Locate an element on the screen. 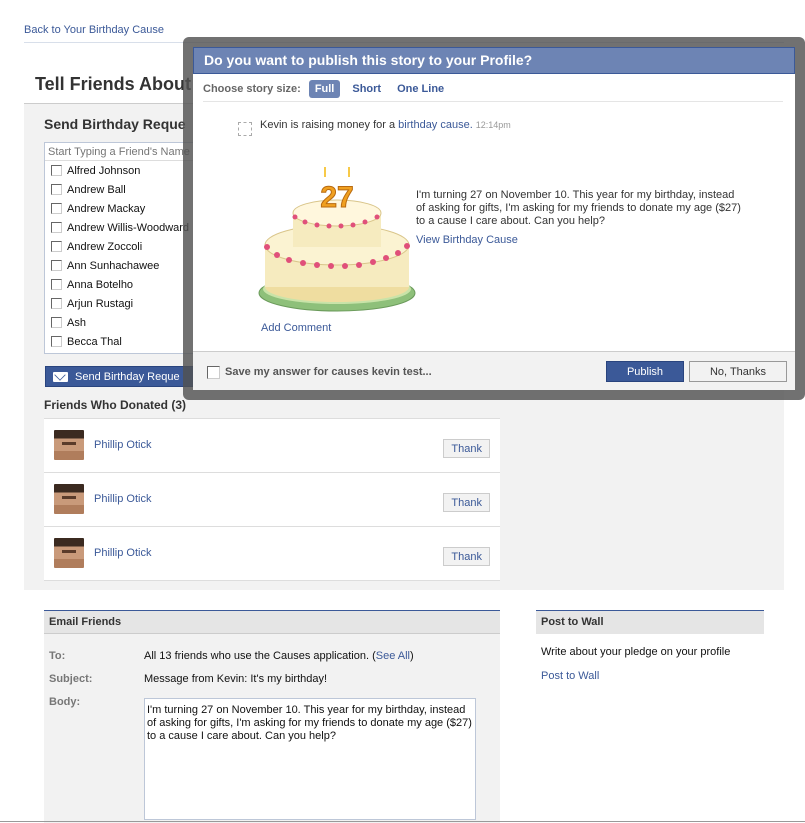  cake-number: 27 is located at coordinates (336, 197).